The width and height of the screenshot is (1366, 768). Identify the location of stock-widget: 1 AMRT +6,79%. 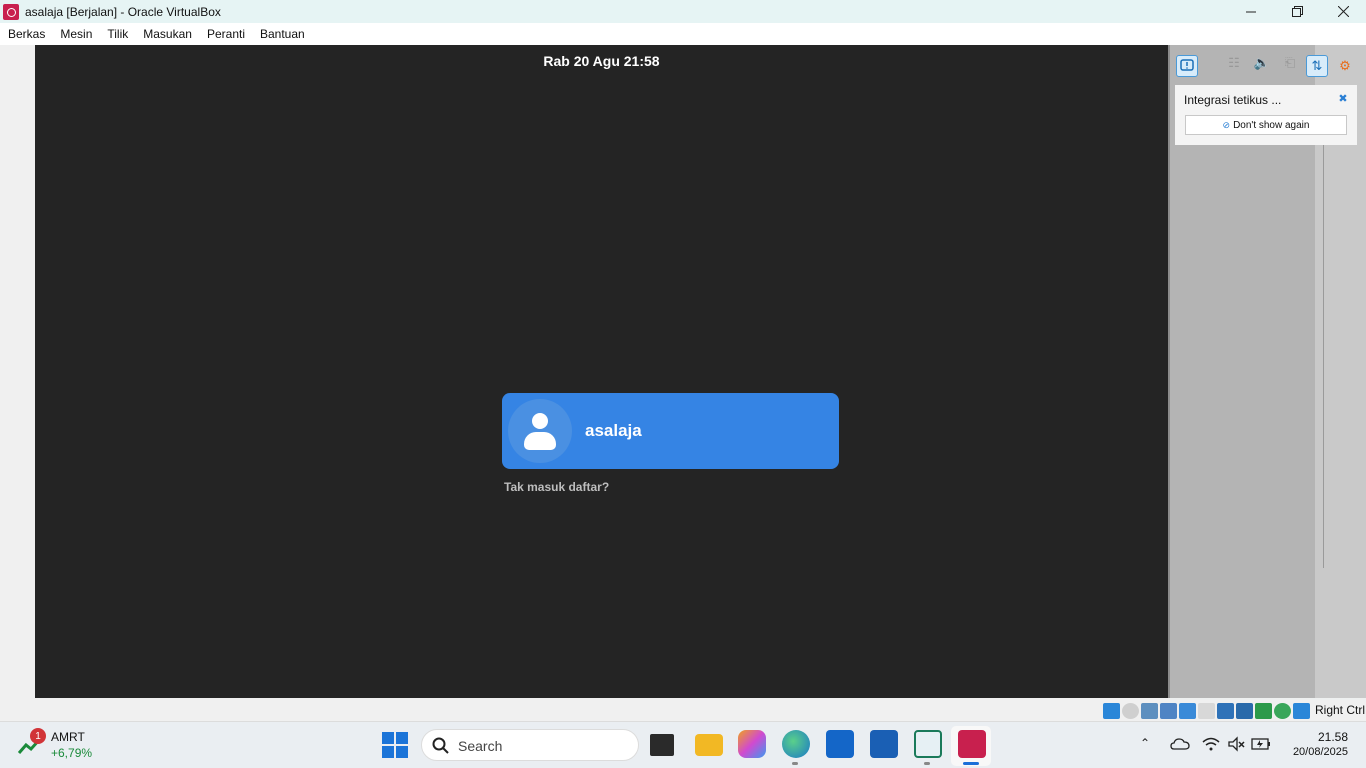
(73, 746).